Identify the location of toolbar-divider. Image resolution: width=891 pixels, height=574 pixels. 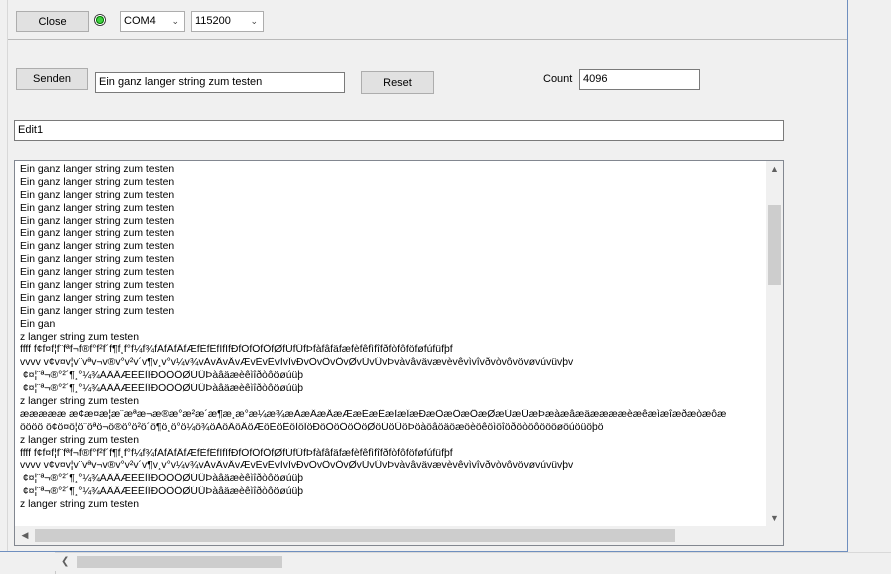
(427, 39).